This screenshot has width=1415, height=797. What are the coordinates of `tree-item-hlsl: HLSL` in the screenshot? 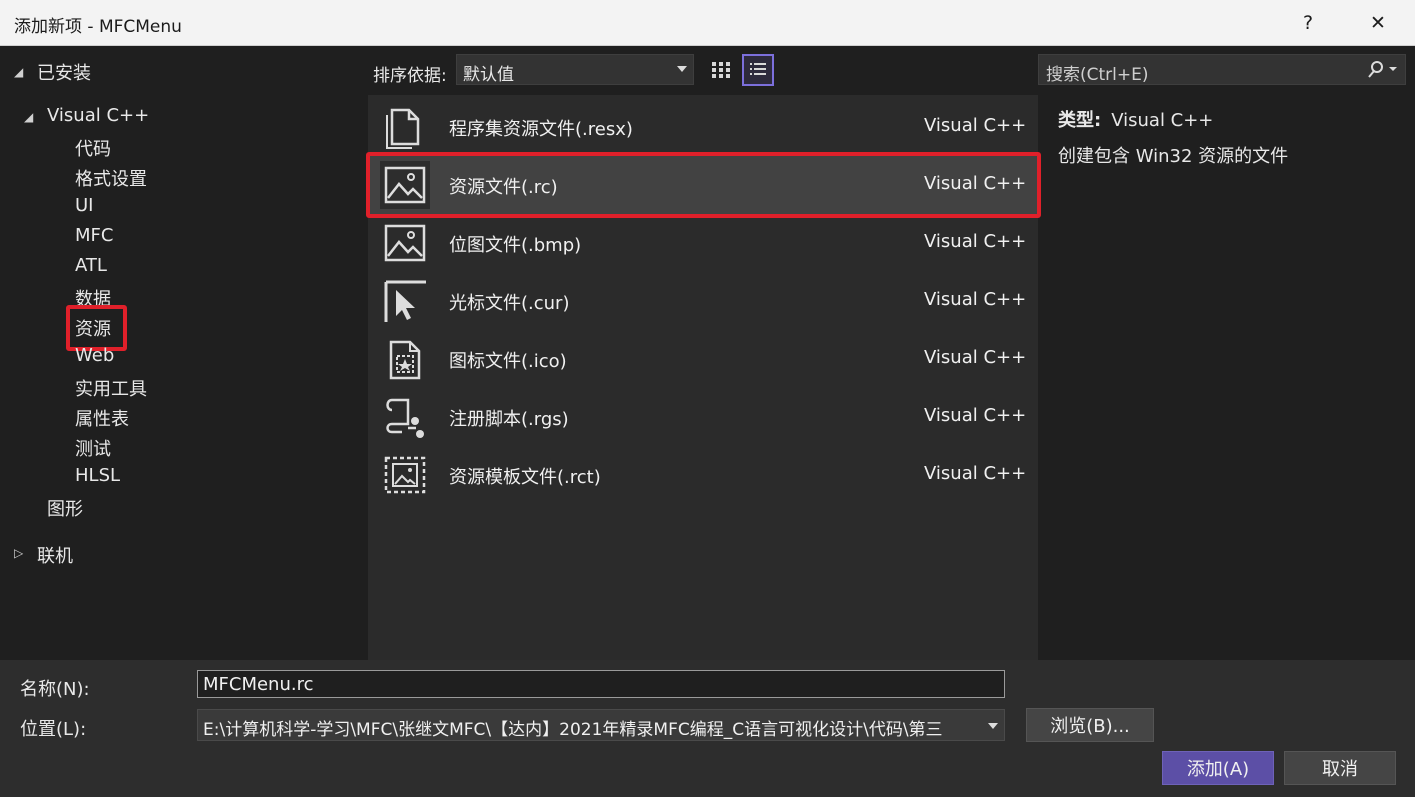 It's located at (97, 475).